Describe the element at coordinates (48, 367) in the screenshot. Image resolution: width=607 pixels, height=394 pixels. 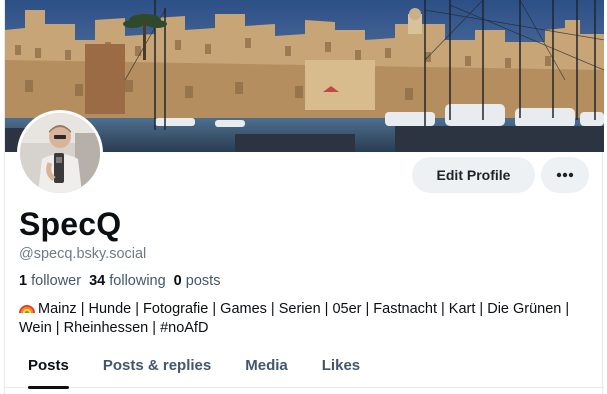
I see `tab-posts: Posts` at that location.